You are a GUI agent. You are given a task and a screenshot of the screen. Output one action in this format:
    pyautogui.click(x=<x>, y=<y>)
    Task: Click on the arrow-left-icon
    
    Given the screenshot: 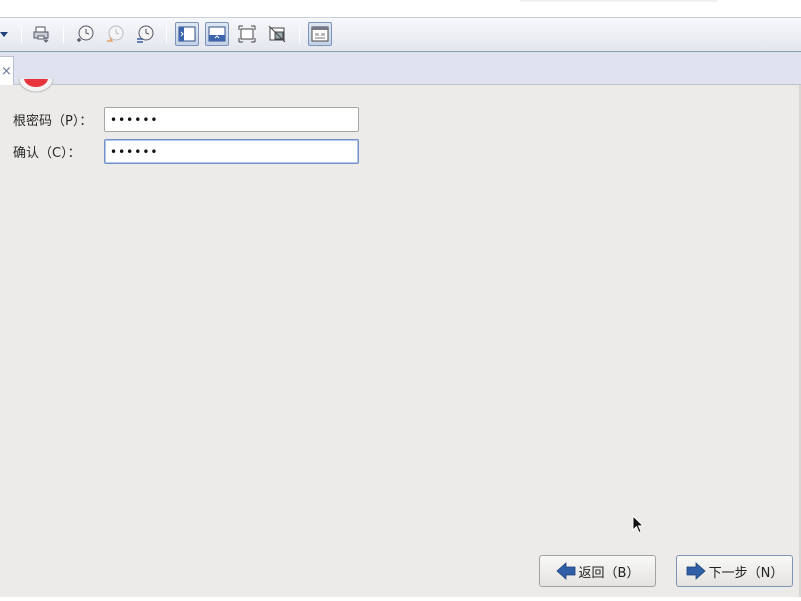 What is the action you would take?
    pyautogui.click(x=565, y=571)
    